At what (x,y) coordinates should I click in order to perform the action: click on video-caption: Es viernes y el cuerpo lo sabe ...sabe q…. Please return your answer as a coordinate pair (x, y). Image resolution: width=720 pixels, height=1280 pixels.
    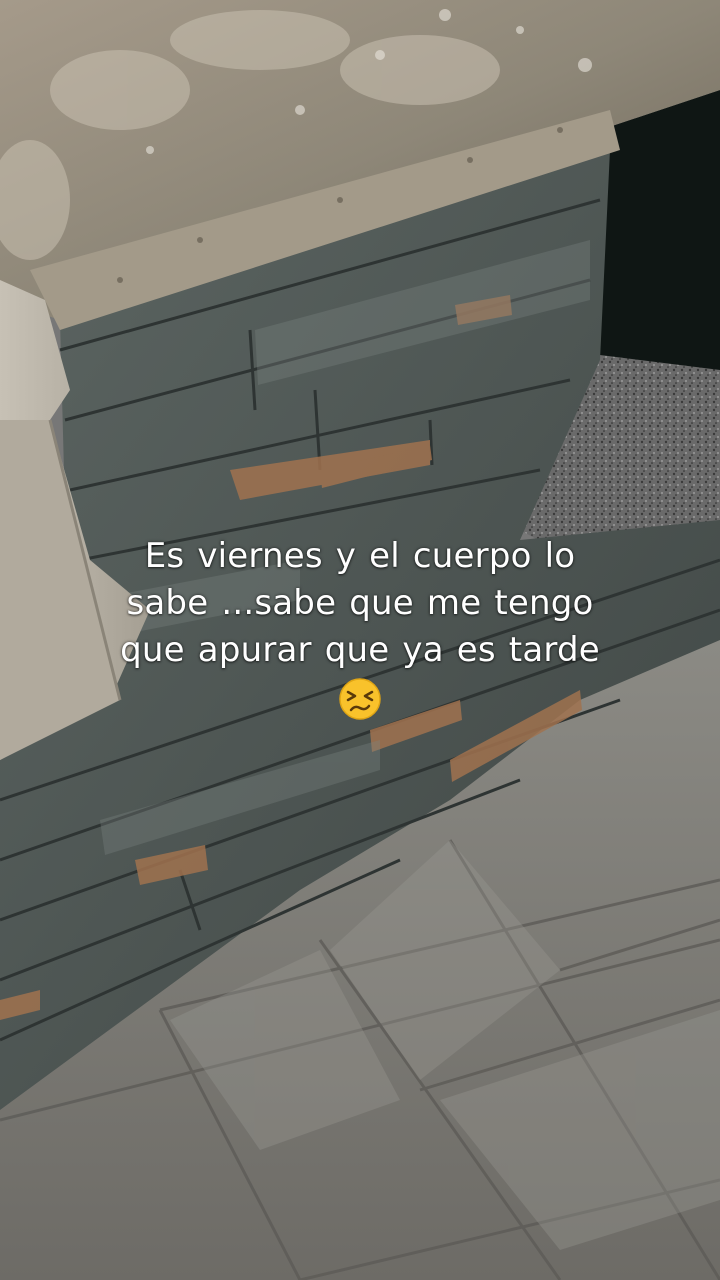
    Looking at the image, I should click on (360, 633).